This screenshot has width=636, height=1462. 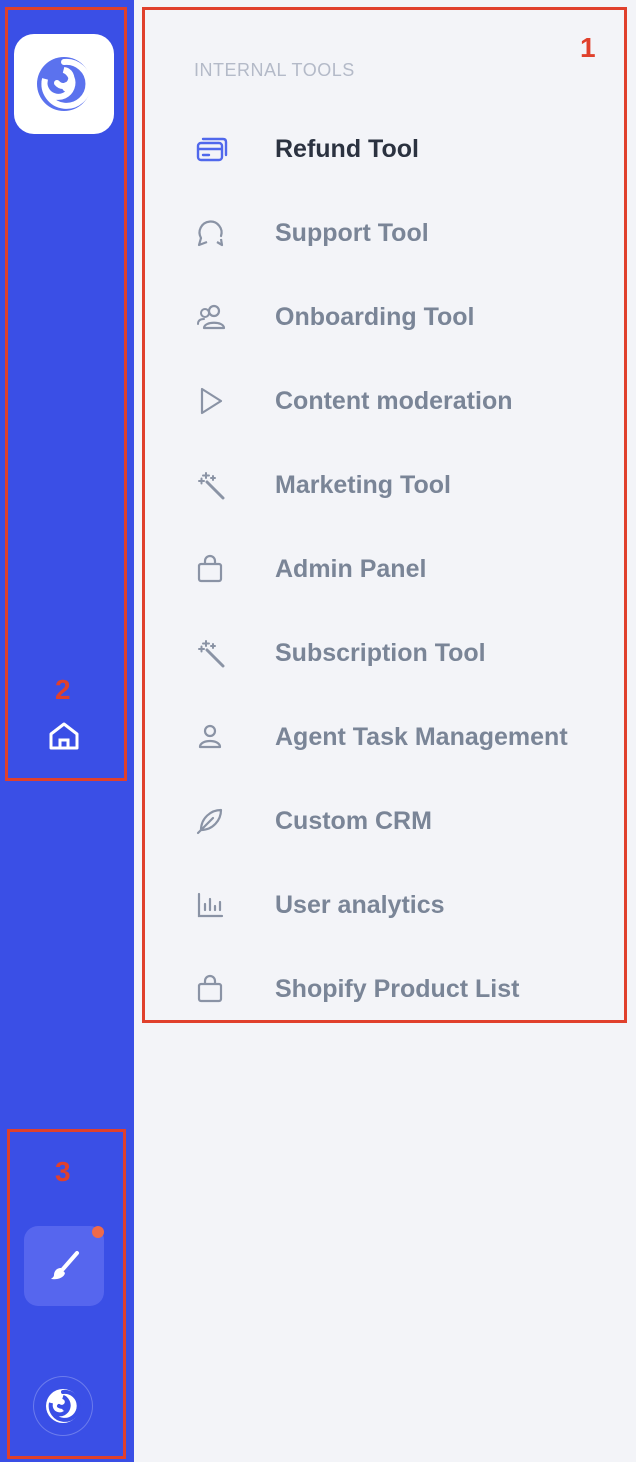 I want to click on annotation-label-3: 3, so click(x=63, y=1171).